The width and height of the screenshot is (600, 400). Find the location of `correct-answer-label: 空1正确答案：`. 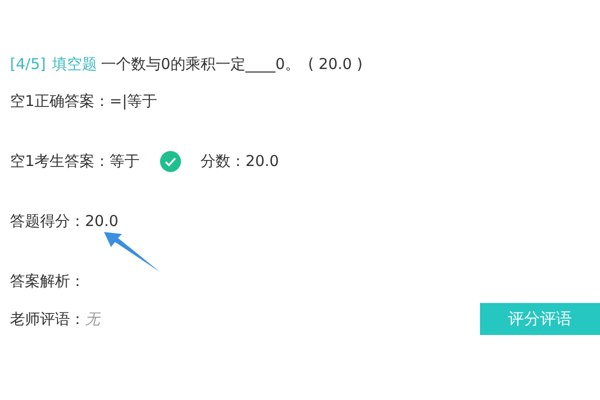

correct-answer-label: 空1正确答案： is located at coordinates (60, 101).